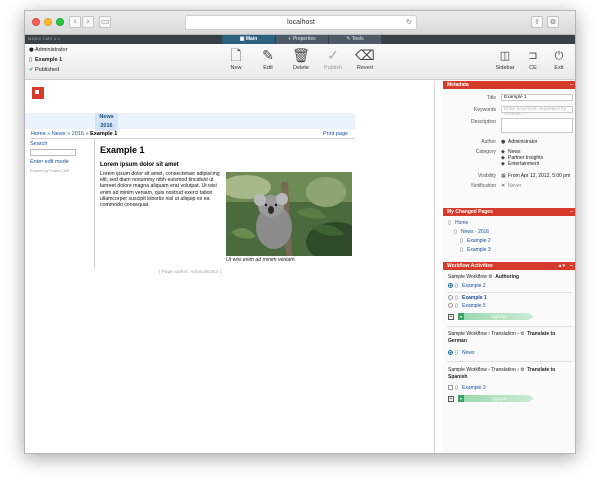 The image size is (600, 489). Describe the element at coordinates (78, 134) in the screenshot. I see `breadcrumb-year: 2016` at that location.